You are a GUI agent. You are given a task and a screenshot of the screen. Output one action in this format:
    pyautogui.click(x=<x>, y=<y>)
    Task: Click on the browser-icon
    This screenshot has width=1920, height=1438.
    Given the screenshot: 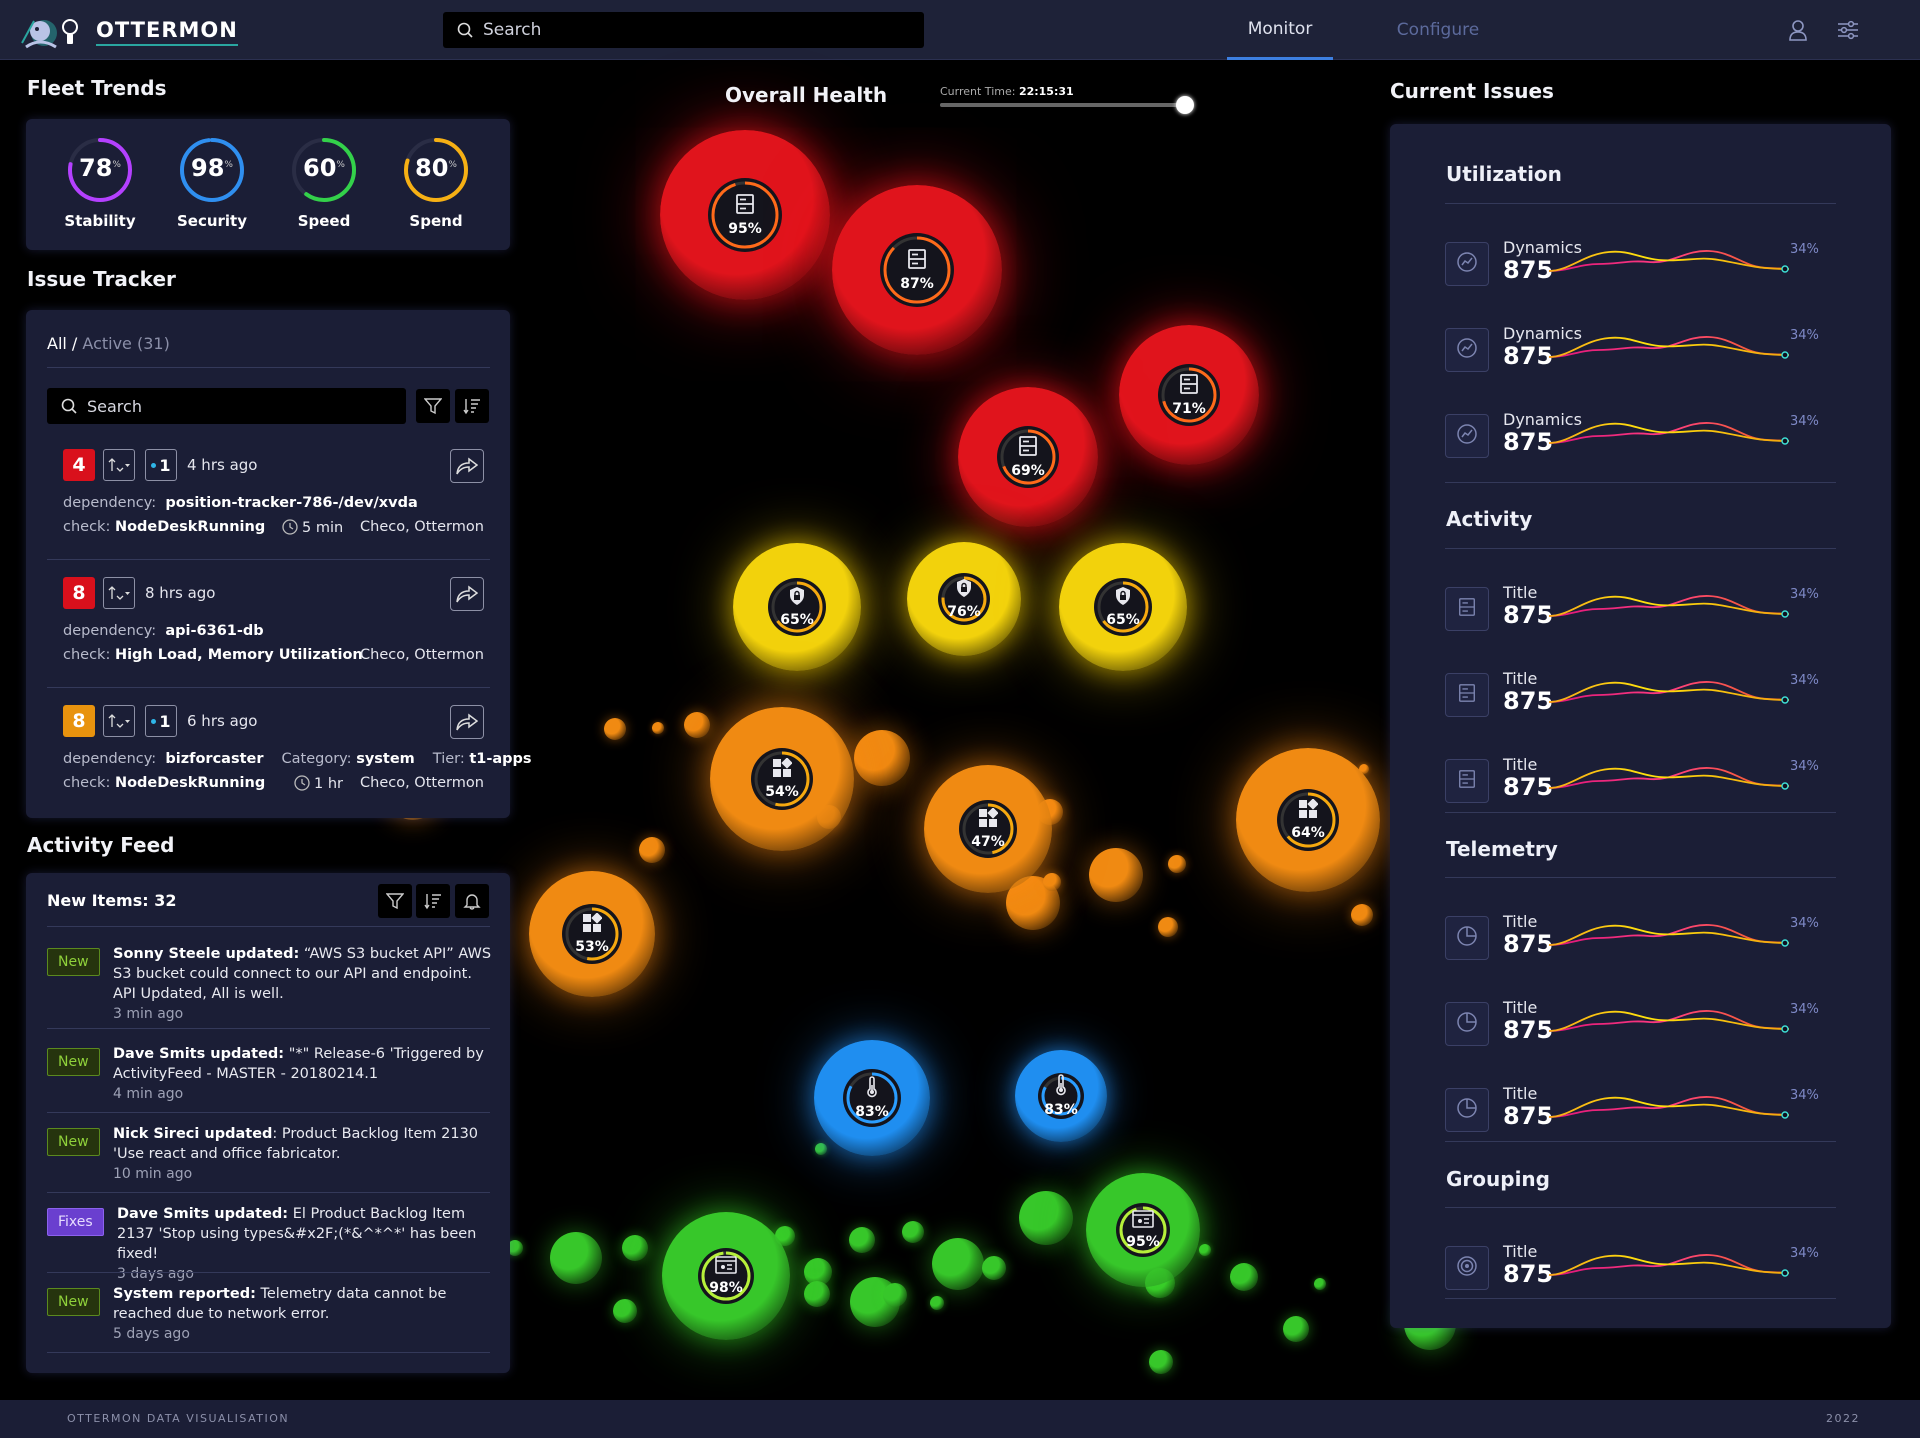 What is the action you would take?
    pyautogui.click(x=1143, y=1221)
    